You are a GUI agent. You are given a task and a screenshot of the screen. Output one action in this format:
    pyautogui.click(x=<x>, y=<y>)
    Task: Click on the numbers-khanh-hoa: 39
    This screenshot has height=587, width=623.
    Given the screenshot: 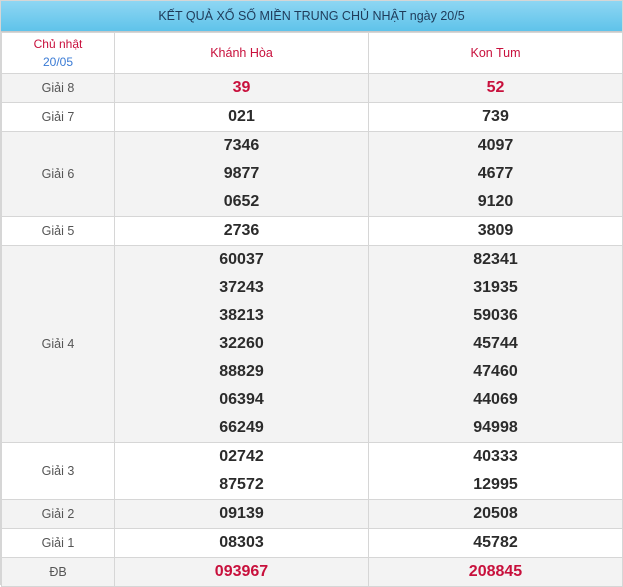 What is the action you would take?
    pyautogui.click(x=241, y=88)
    